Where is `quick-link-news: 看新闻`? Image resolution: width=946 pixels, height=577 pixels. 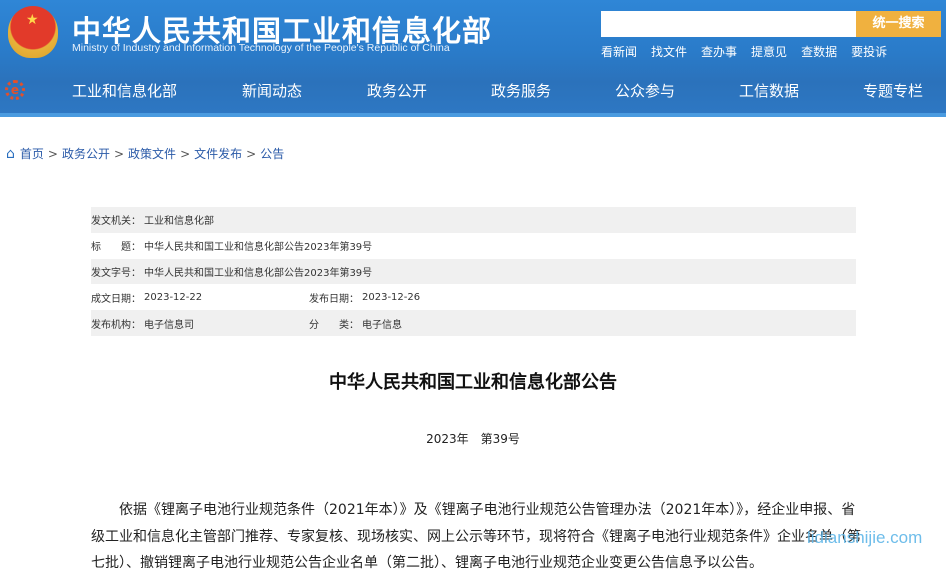 quick-link-news: 看新闻 is located at coordinates (619, 51).